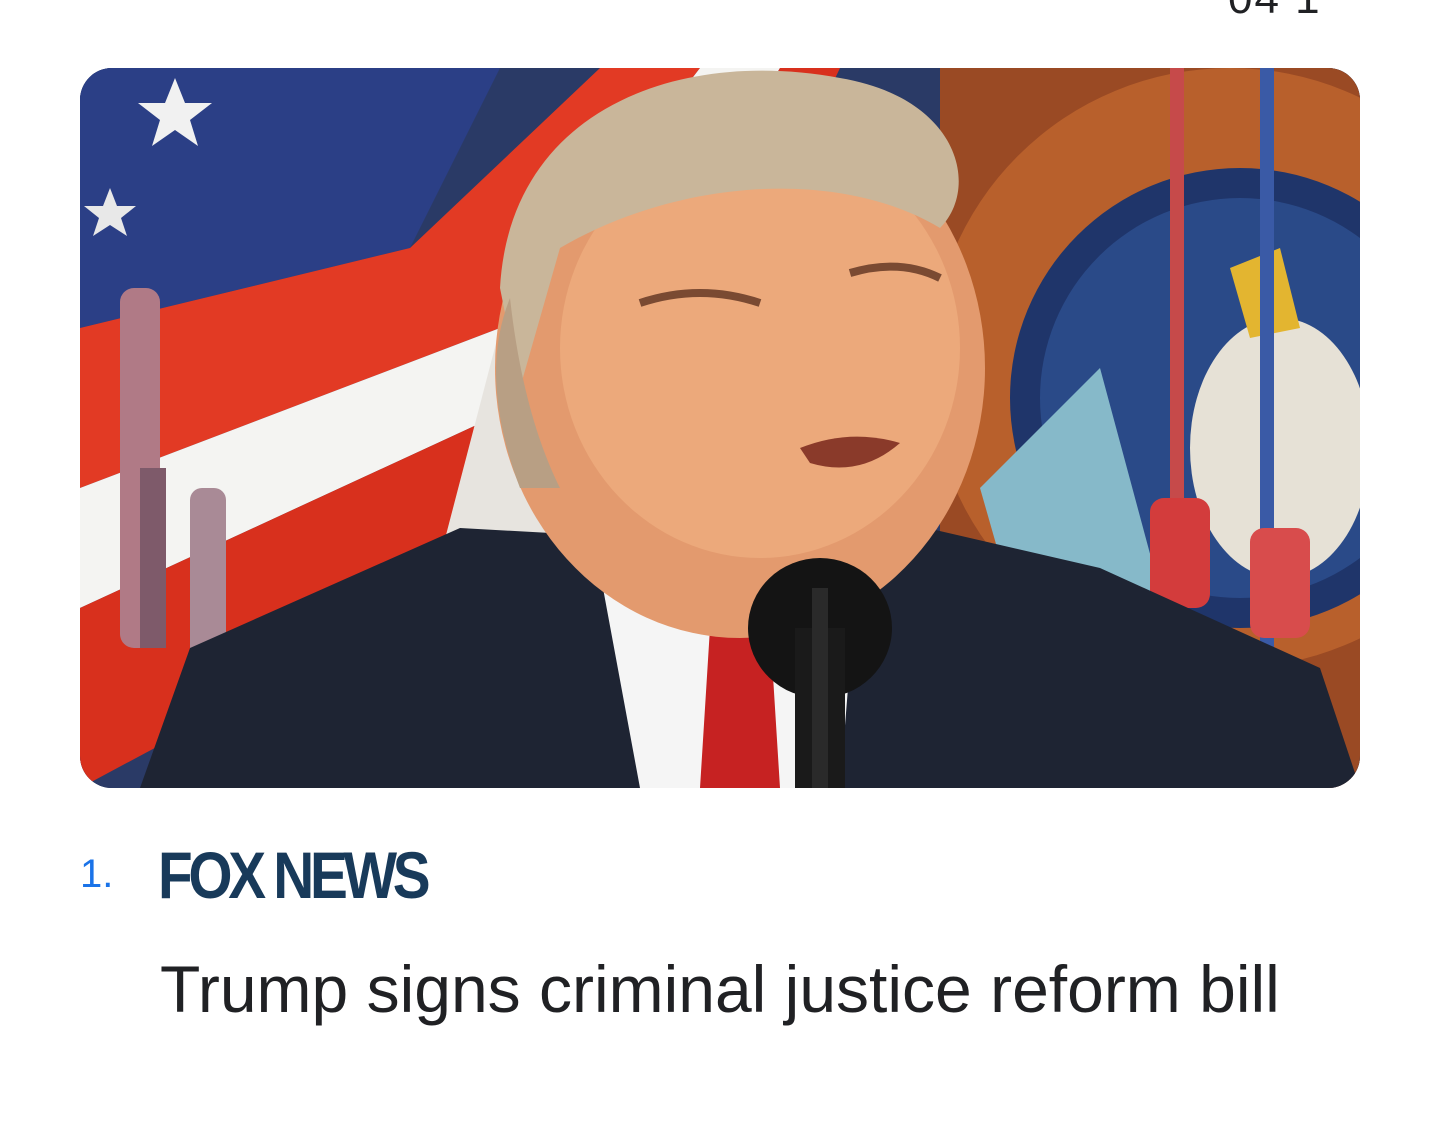  I want to click on clipped-top-text: 04 1, so click(1275, 12).